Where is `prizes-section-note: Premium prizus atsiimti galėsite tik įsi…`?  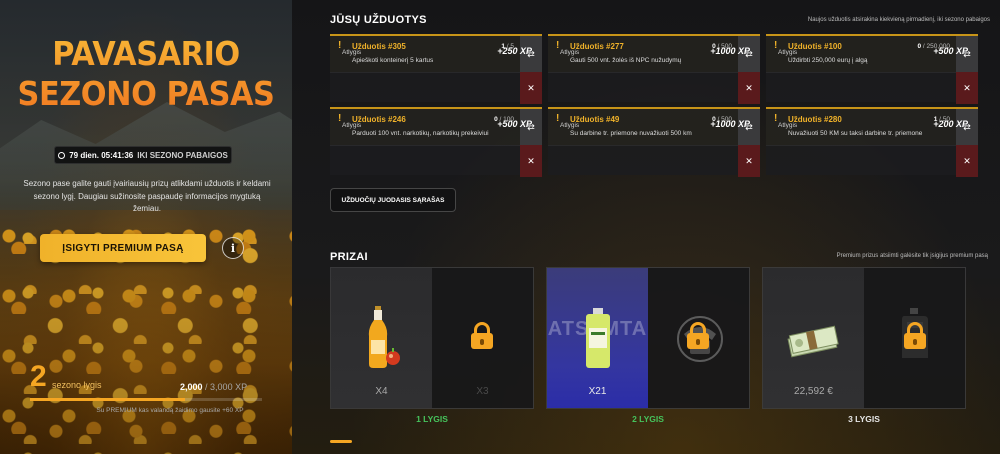 prizes-section-note: Premium prizus atsiimti galėsite tik įsi… is located at coordinates (912, 256).